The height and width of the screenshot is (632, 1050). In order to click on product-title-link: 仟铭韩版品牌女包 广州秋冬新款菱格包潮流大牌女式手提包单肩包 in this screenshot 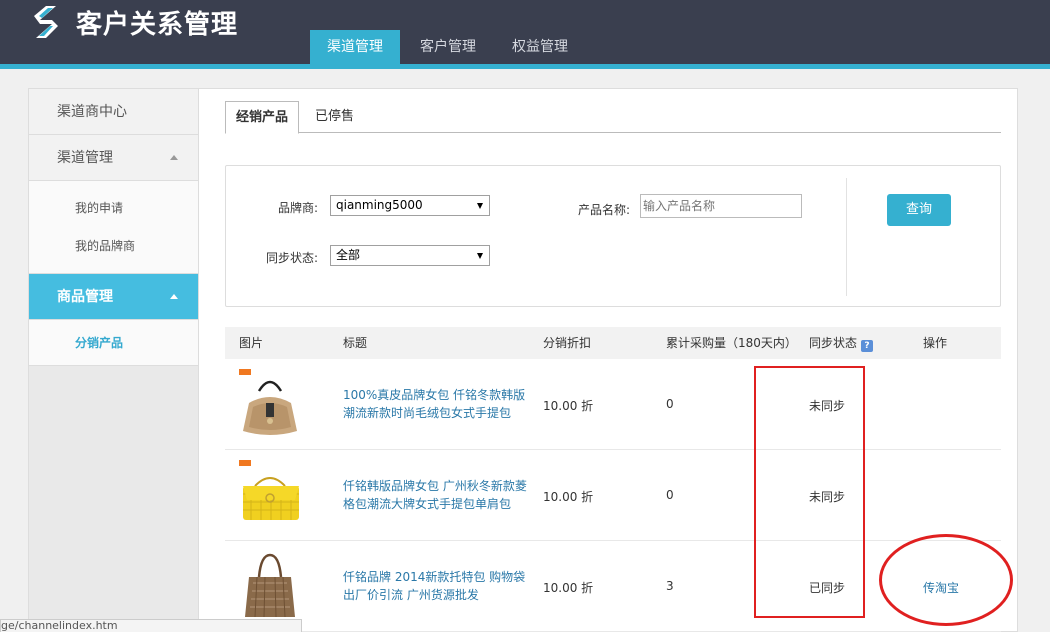, I will do `click(436, 495)`.